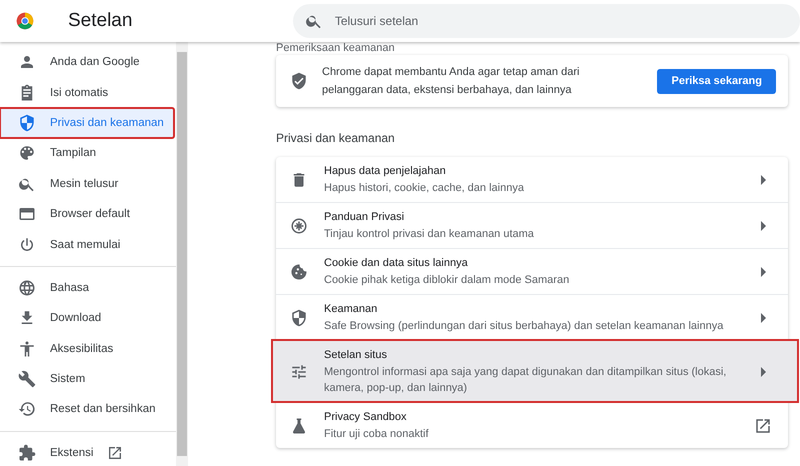 Image resolution: width=800 pixels, height=466 pixels. I want to click on page-title: Setelan, so click(101, 21).